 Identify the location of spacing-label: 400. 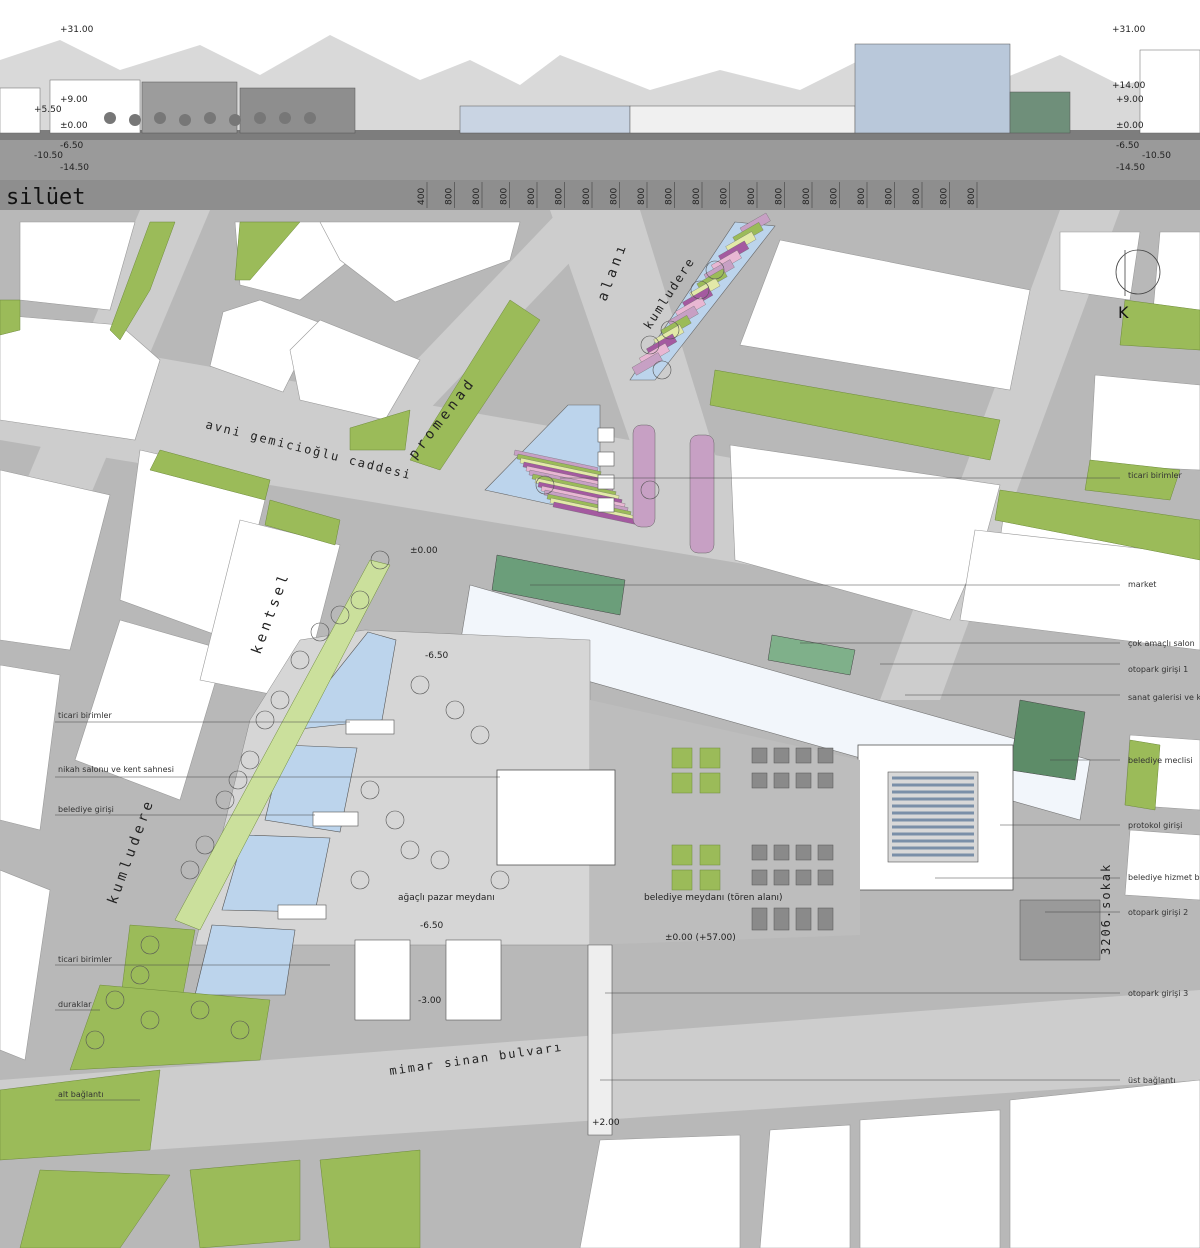
(422, 196).